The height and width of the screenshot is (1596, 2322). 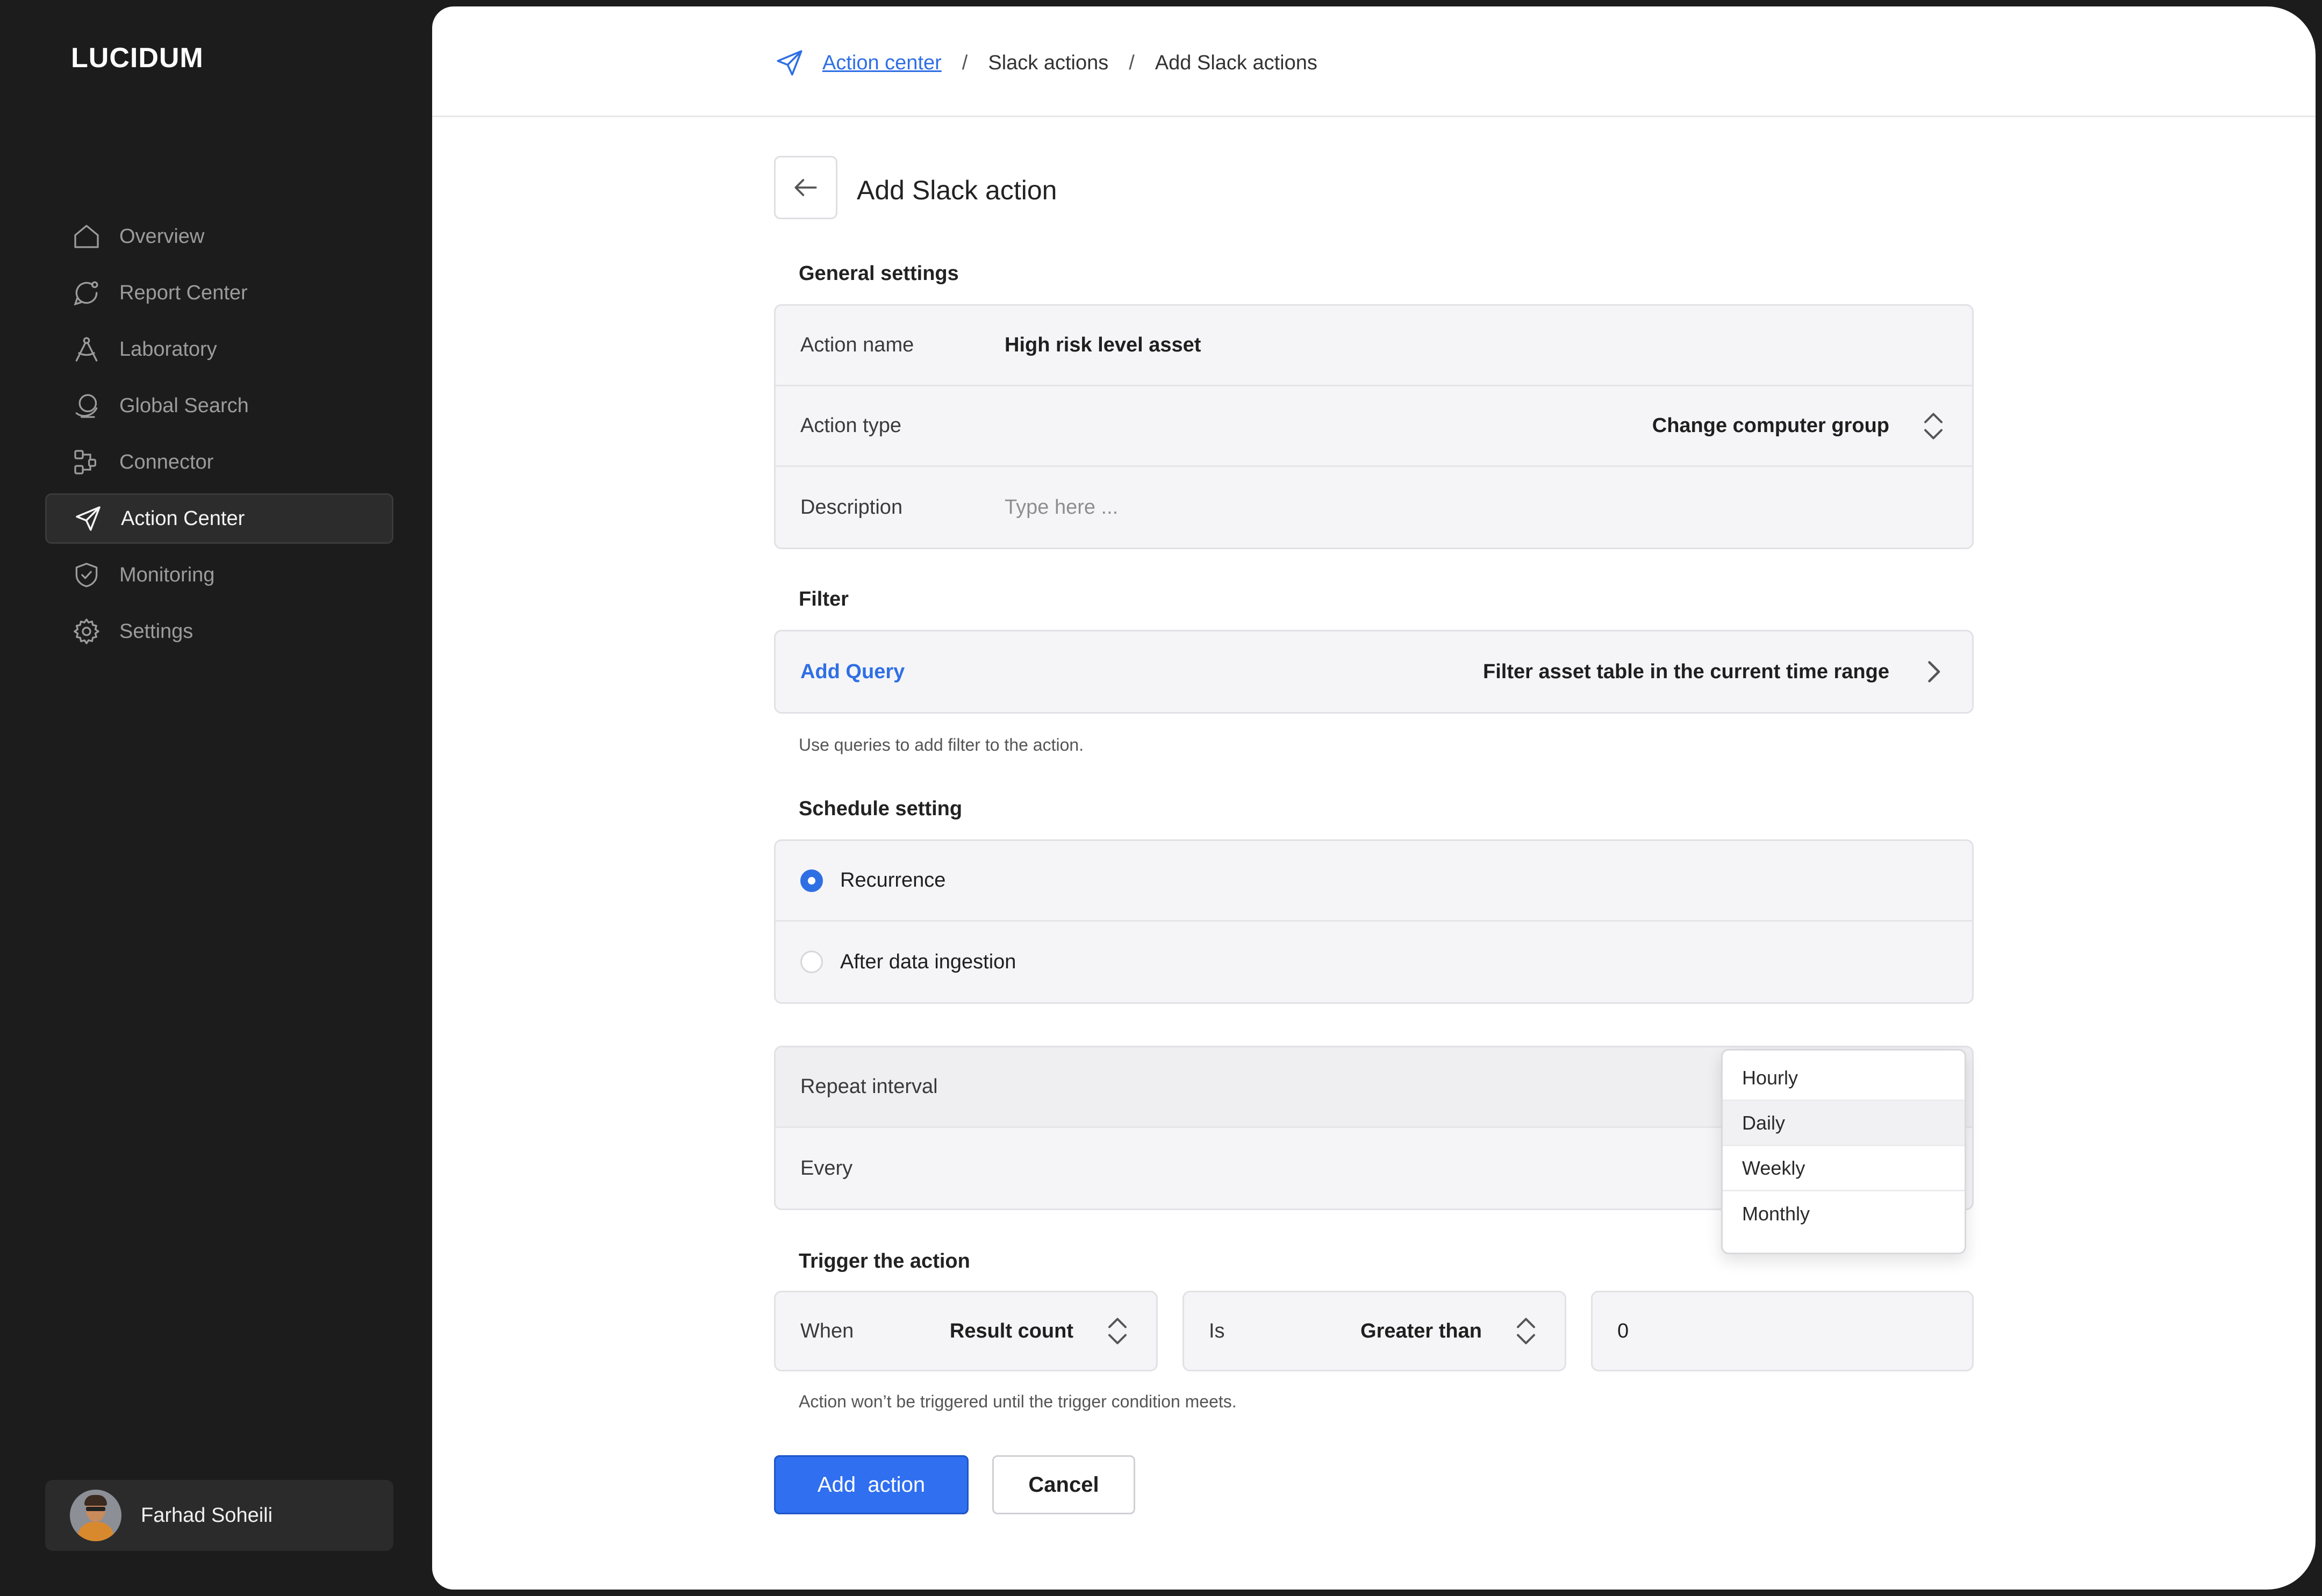 I want to click on action-type-value: Change computer group, so click(x=1770, y=425).